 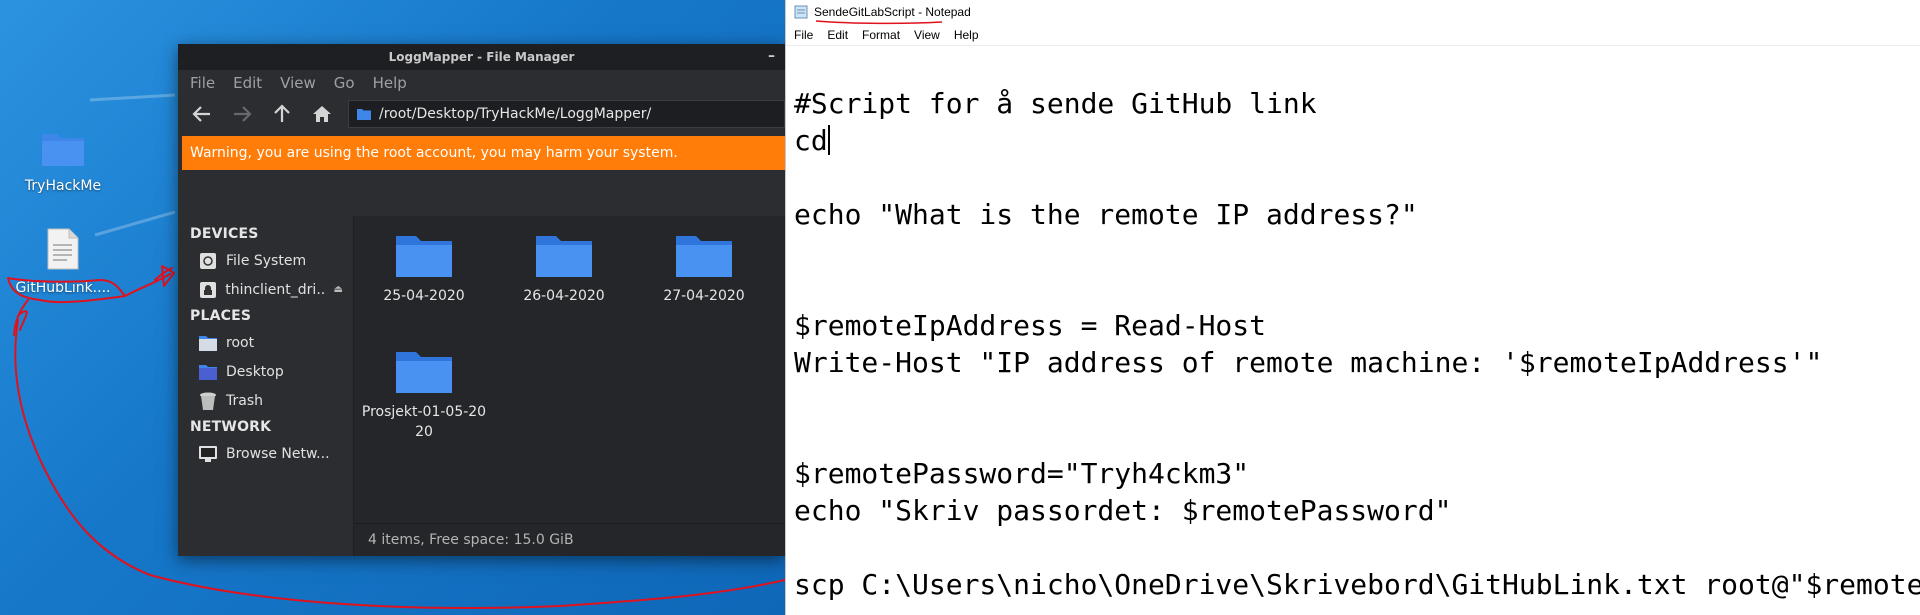 What do you see at coordinates (224, 234) in the screenshot?
I see `sidebar-header-devices: DEVICES` at bounding box center [224, 234].